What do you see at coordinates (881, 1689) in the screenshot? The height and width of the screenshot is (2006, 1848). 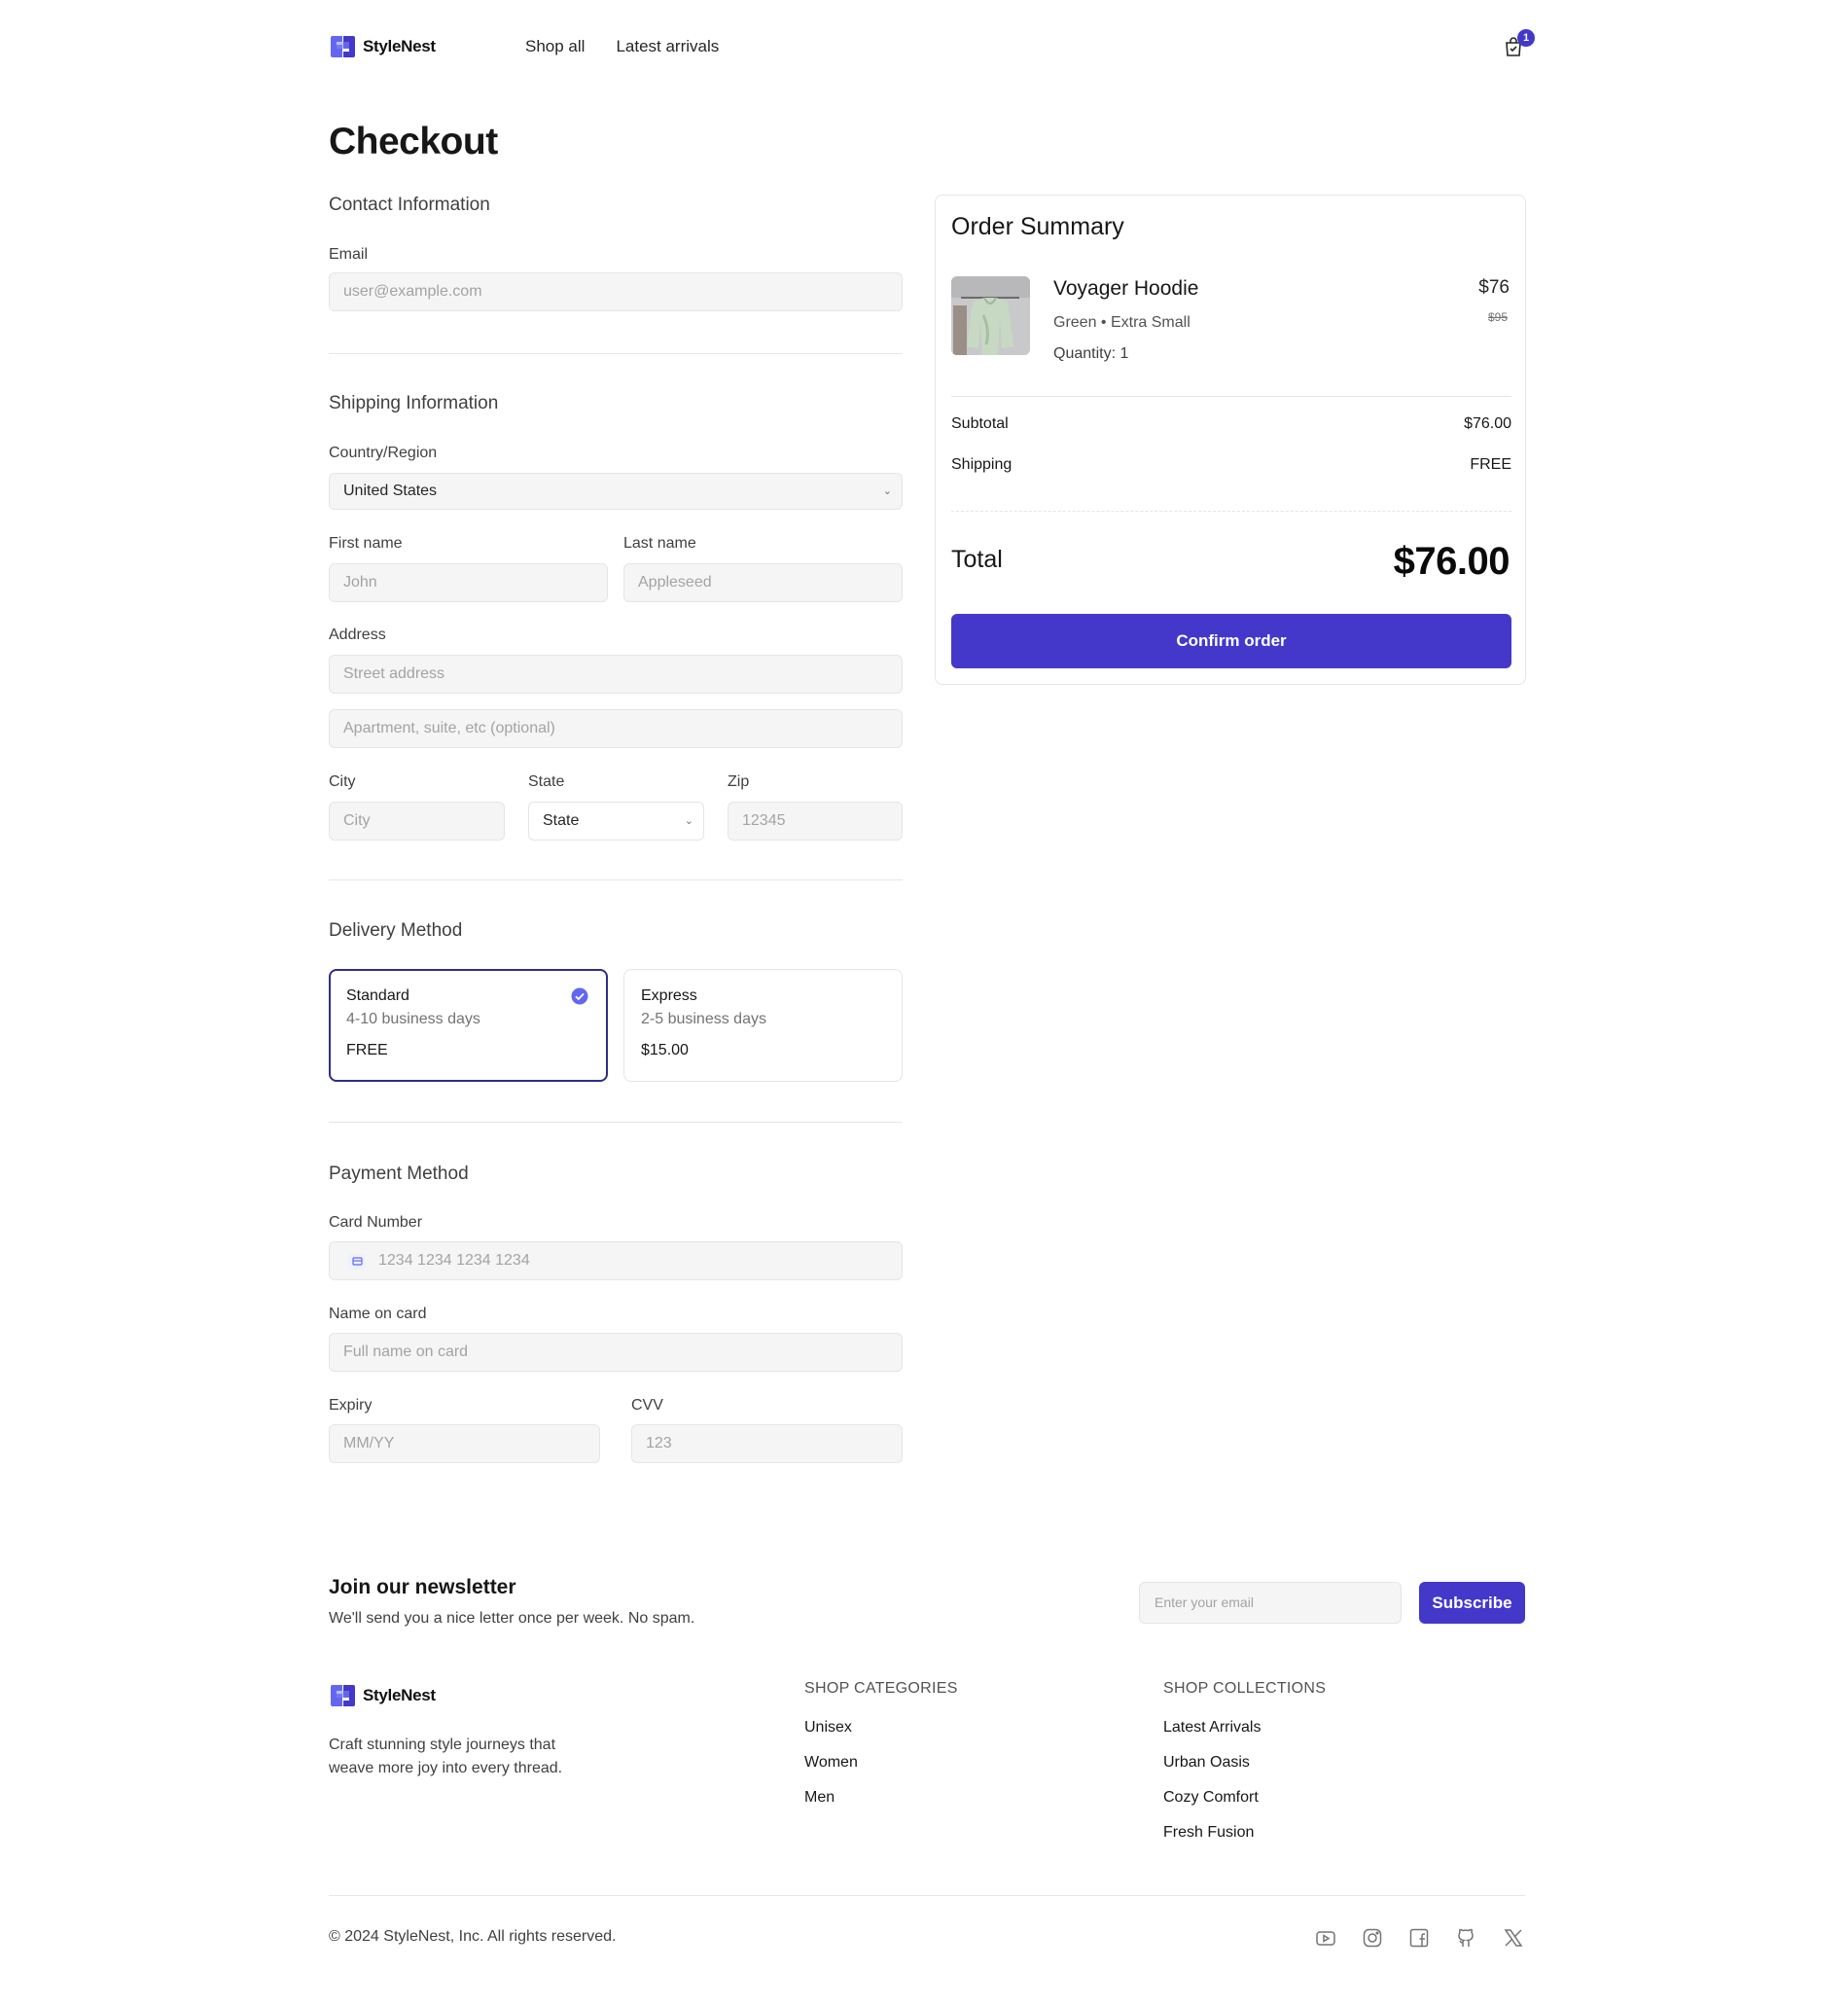 I see `shop-categories-title: SHOP CATEGORIES` at bounding box center [881, 1689].